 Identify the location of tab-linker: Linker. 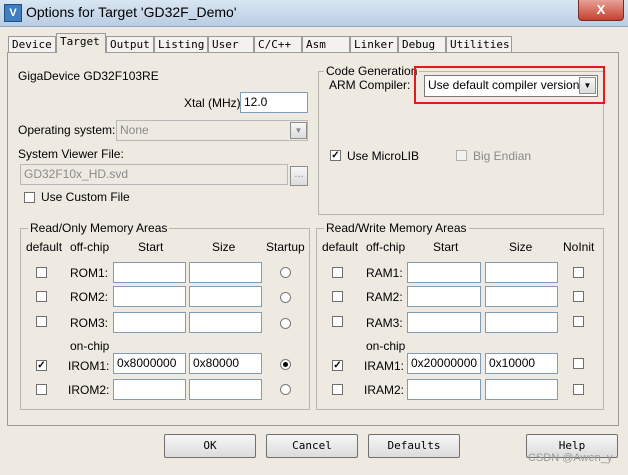
(374, 44).